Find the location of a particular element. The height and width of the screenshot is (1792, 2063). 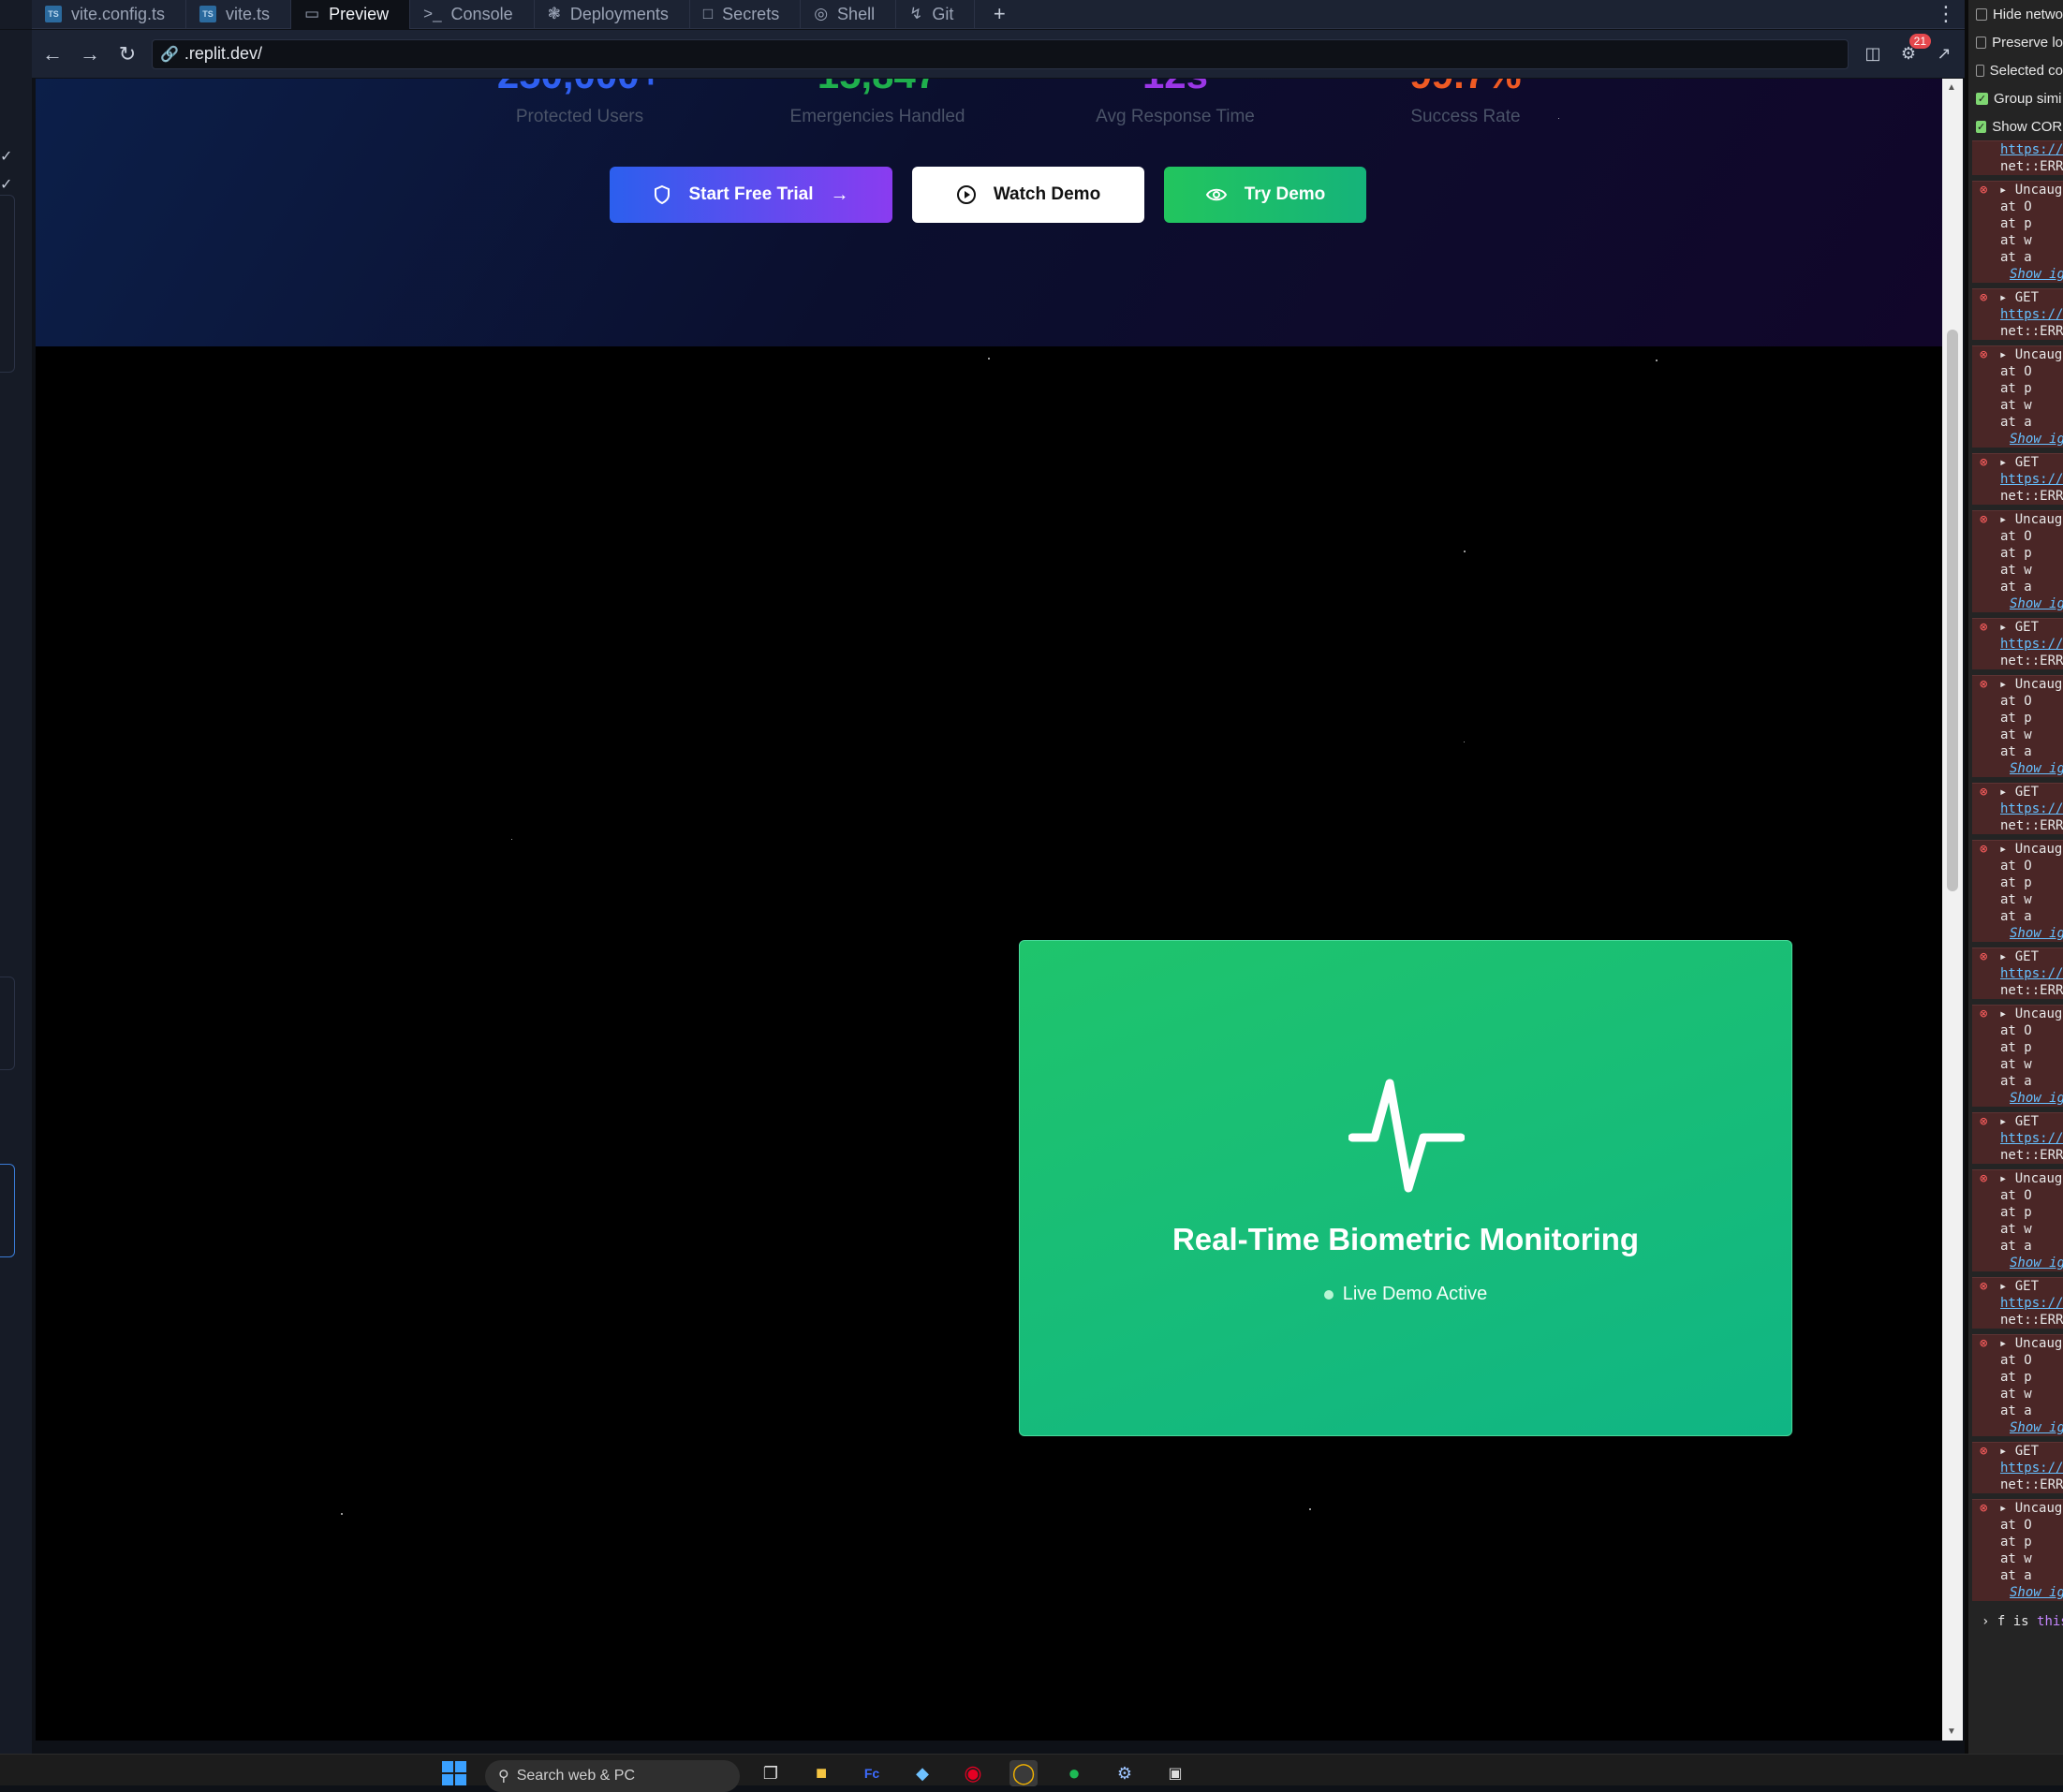

app-fc-icon: Fc is located at coordinates (872, 1773).